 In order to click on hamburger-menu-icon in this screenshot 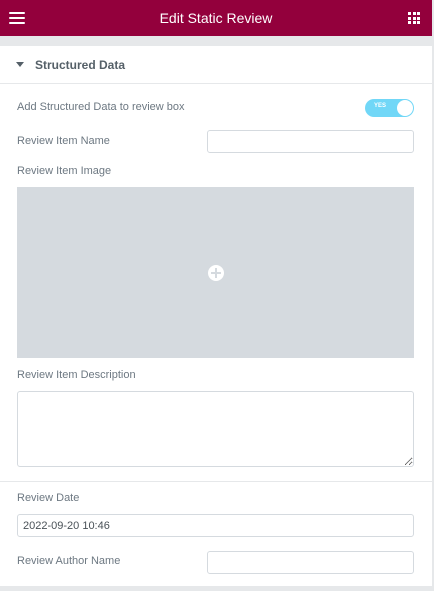, I will do `click(17, 18)`.